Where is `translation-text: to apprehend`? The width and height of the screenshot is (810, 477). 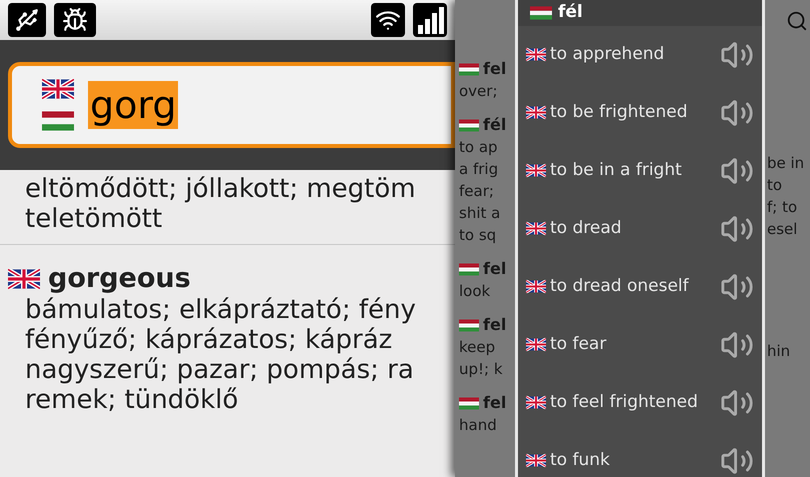 translation-text: to apprehend is located at coordinates (608, 54).